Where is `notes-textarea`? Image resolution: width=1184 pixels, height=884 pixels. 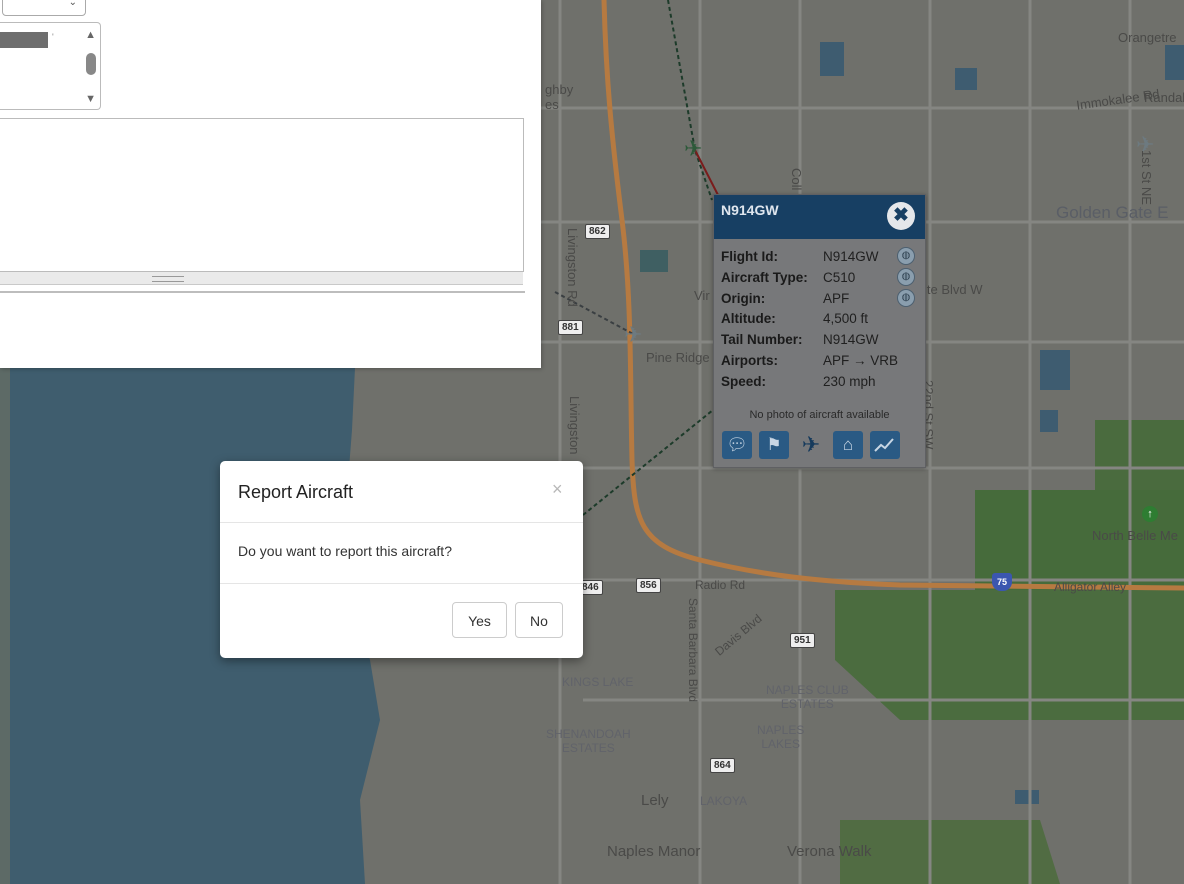 notes-textarea is located at coordinates (262, 195).